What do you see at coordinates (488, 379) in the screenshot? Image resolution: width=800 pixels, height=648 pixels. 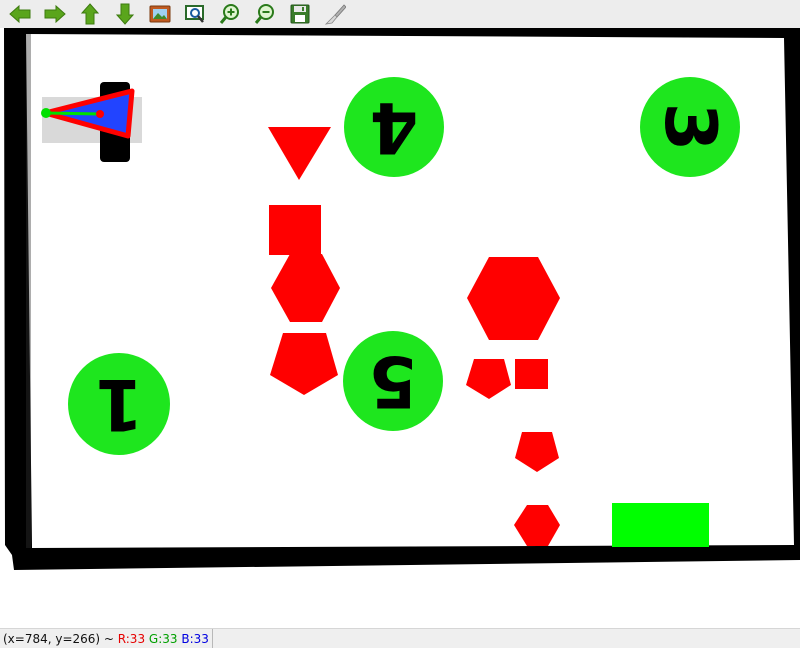 I see `small-pentagon-shape` at bounding box center [488, 379].